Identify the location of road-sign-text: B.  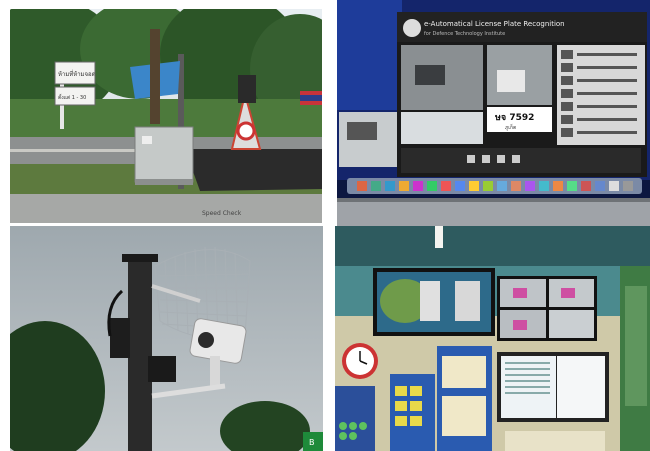
(312, 442).